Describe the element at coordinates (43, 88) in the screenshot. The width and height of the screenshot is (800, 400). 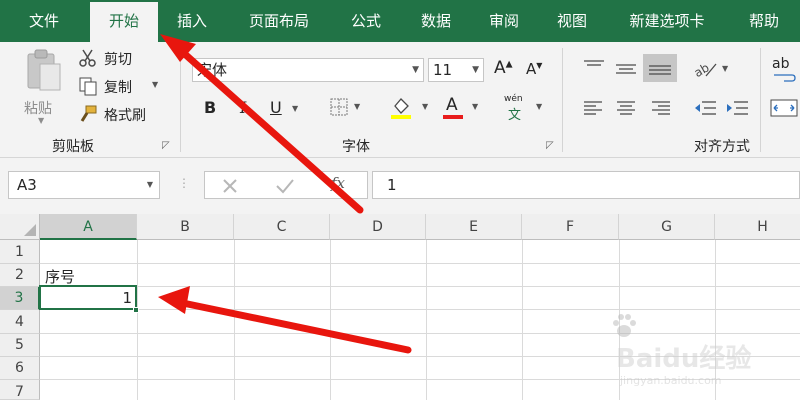
I see `paste-button: 粘贴 ▼` at that location.